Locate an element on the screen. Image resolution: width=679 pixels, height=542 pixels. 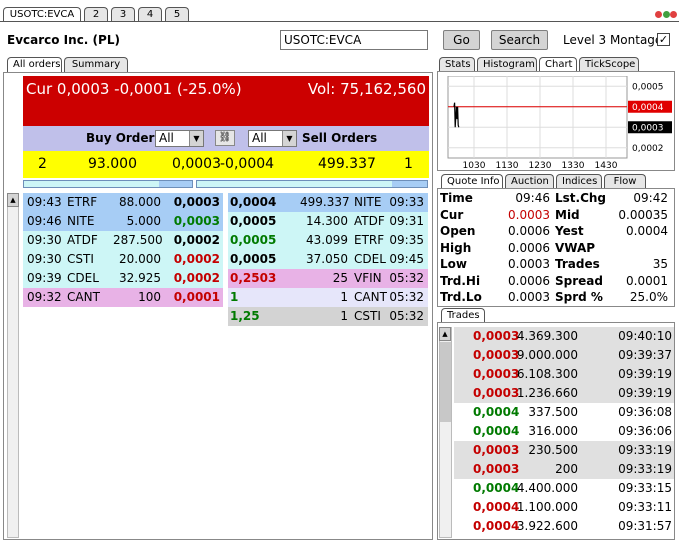
go-button: Go is located at coordinates (461, 40).